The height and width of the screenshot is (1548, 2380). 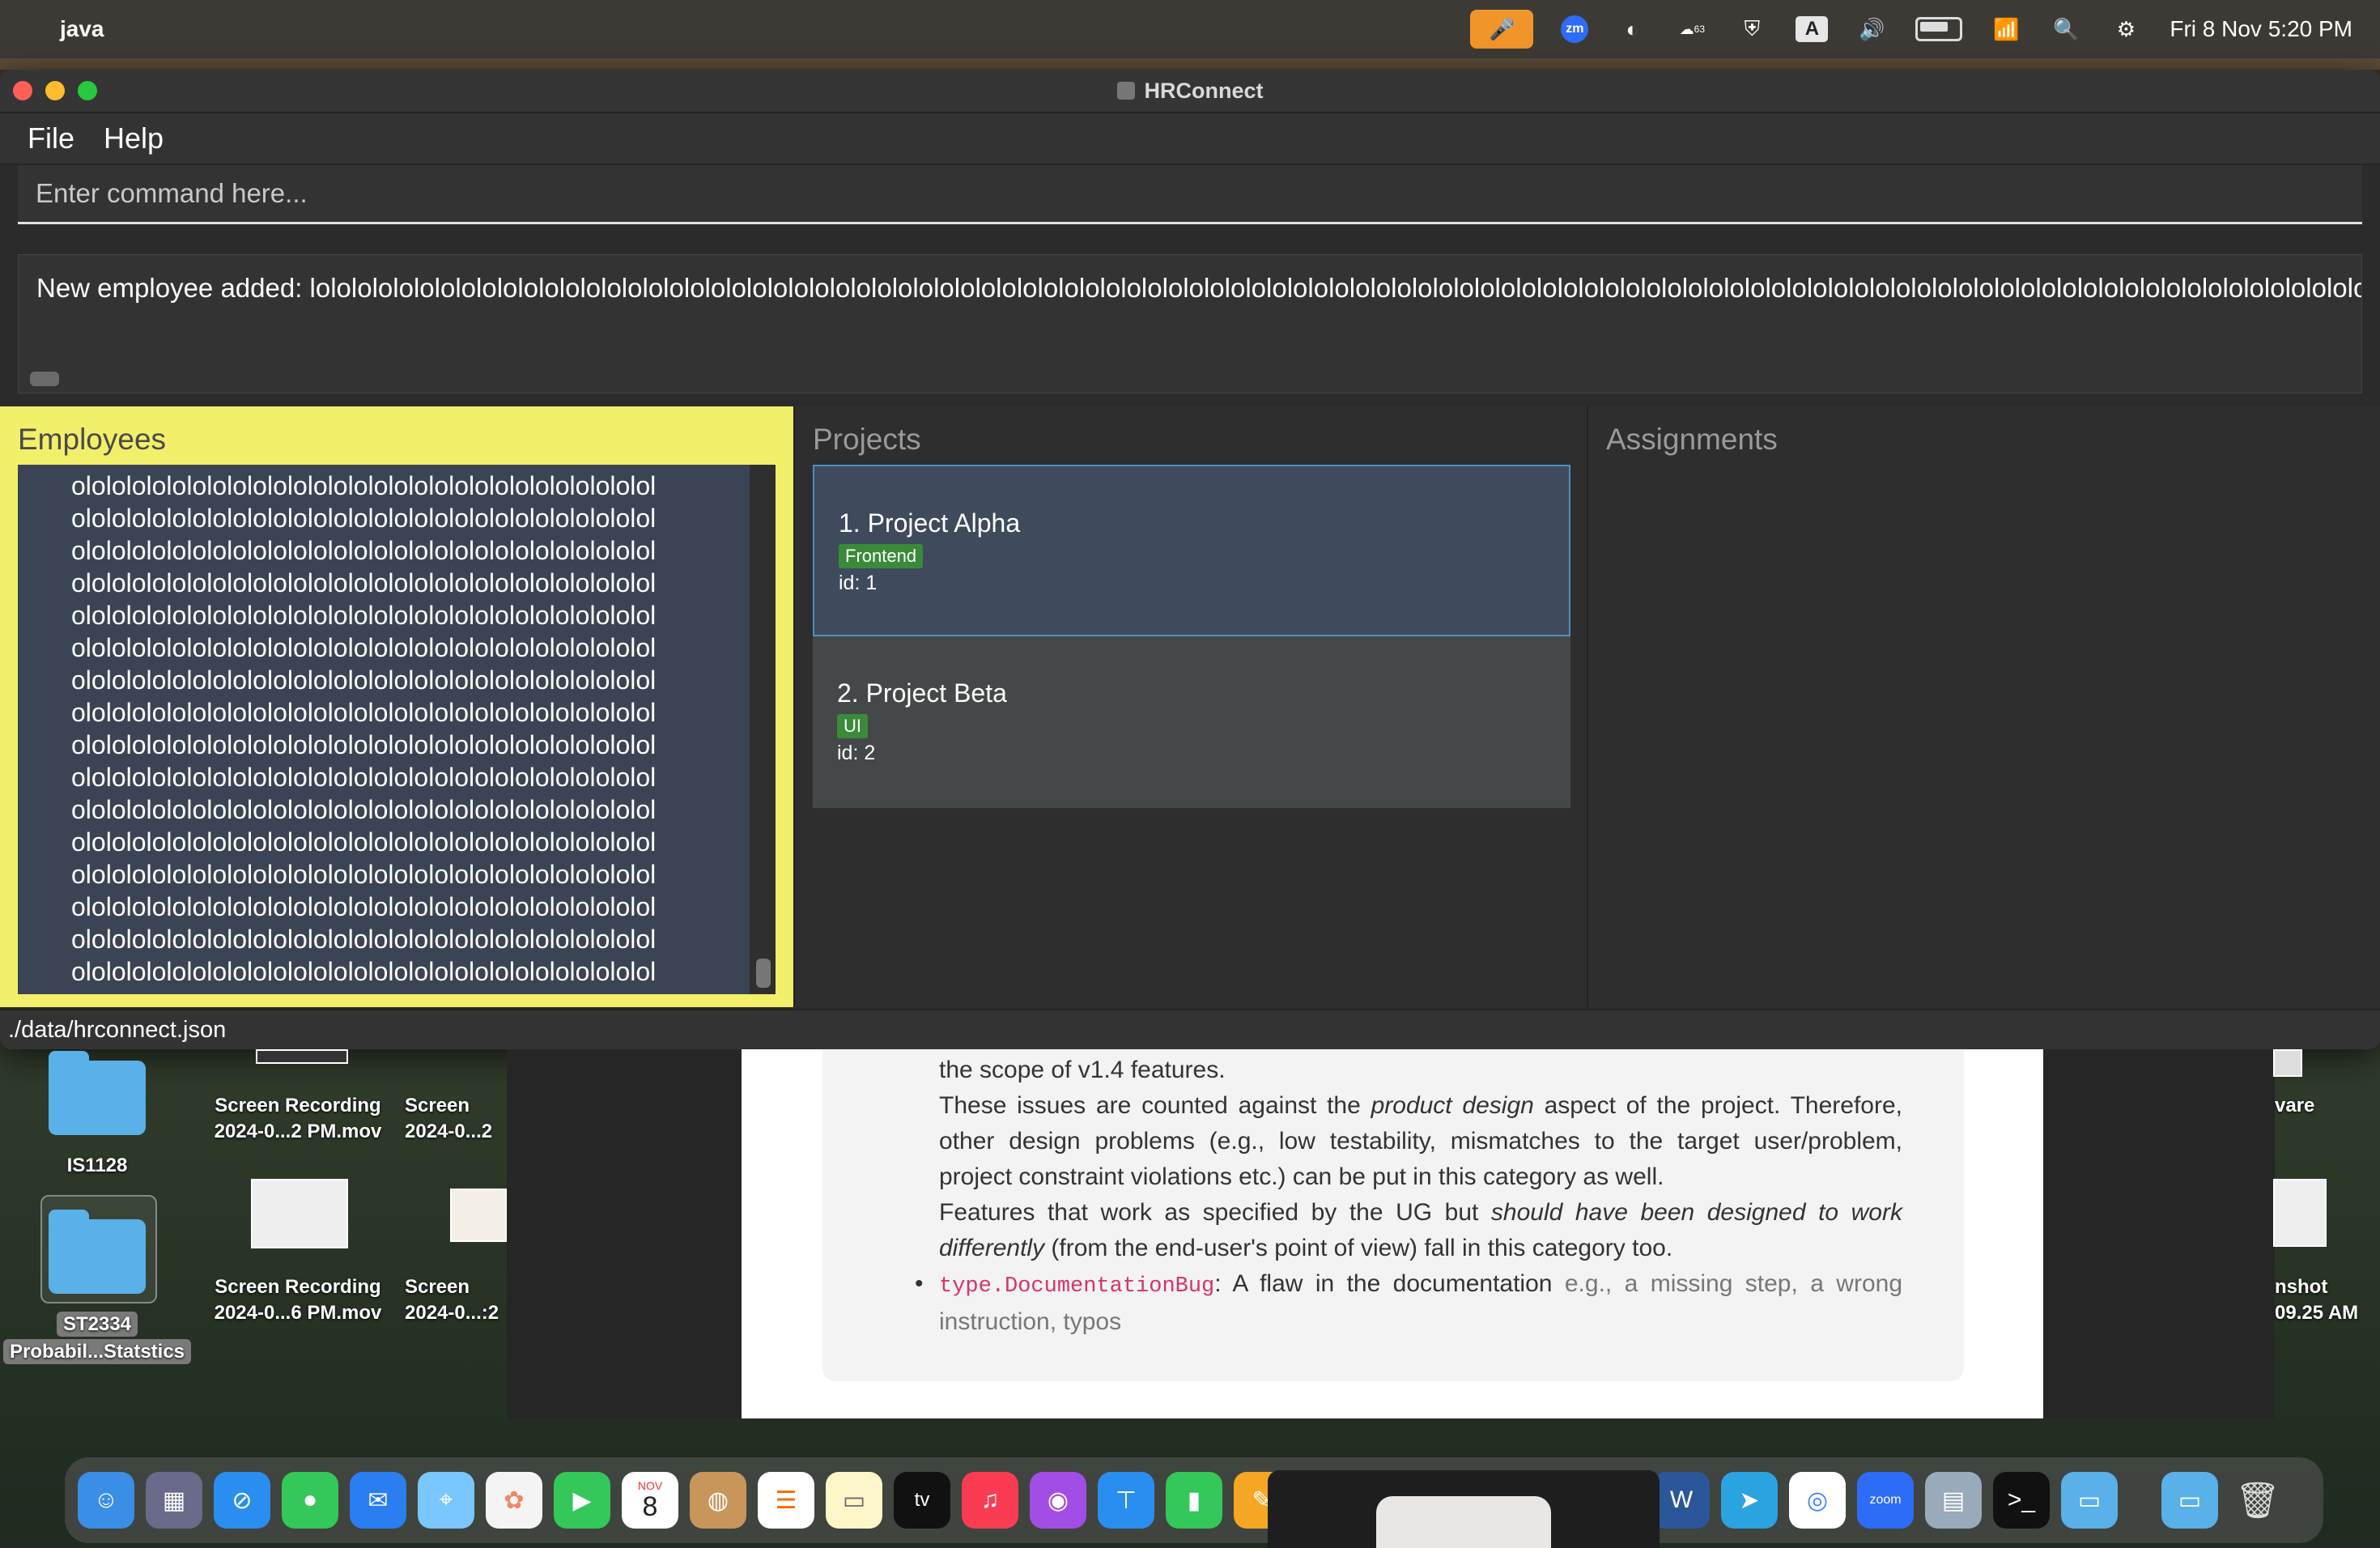 I want to click on menubar-clock: Fri 8 Nov 5:20 PM, so click(x=2261, y=29).